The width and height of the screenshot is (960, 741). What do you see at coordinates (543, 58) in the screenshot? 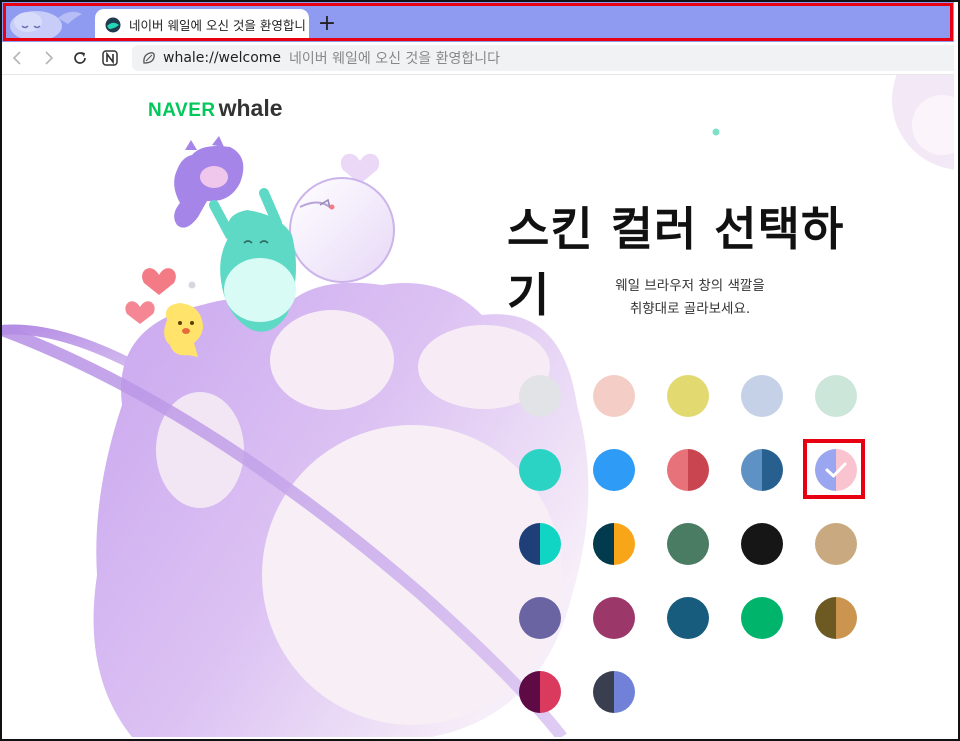
I see `address-bar: whale://welcome 네이버 웨일에 오신 것을 환영합니다` at bounding box center [543, 58].